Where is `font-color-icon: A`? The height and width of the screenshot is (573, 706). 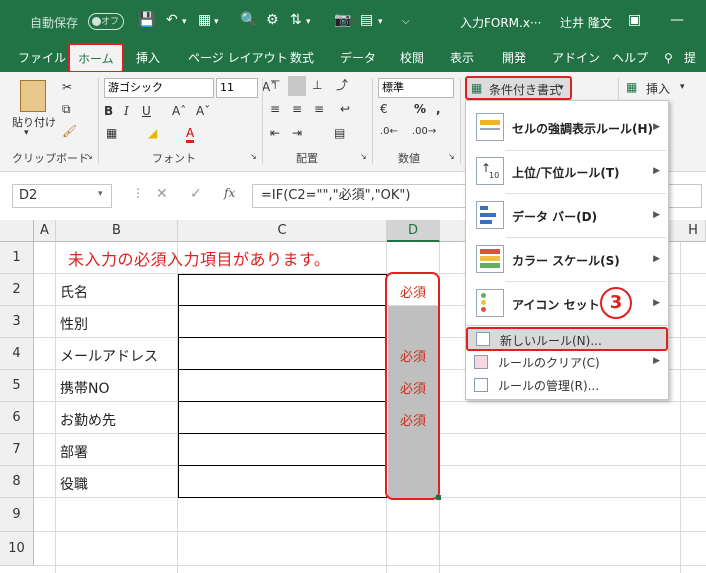
font-color-icon: A is located at coordinates (190, 134).